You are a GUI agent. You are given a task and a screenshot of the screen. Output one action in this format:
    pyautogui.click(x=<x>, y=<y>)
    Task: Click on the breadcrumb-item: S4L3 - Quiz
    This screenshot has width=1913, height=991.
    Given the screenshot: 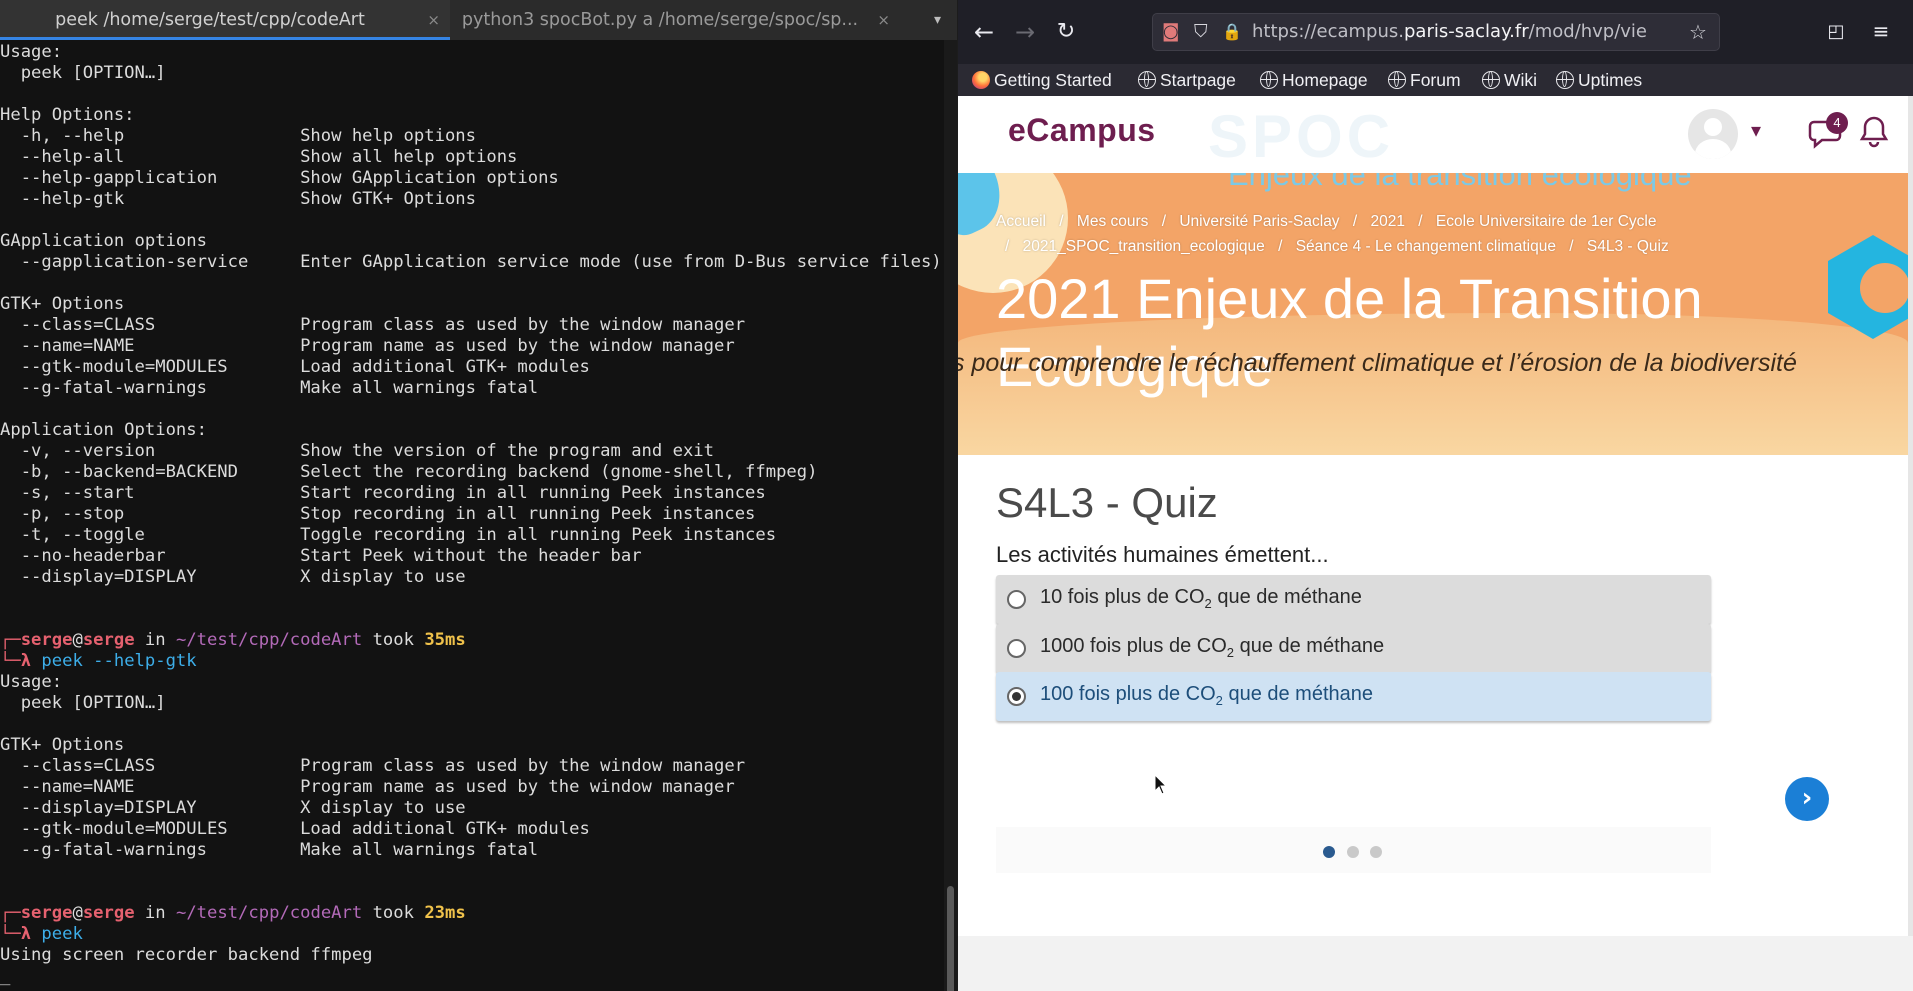 What is the action you would take?
    pyautogui.click(x=1627, y=246)
    